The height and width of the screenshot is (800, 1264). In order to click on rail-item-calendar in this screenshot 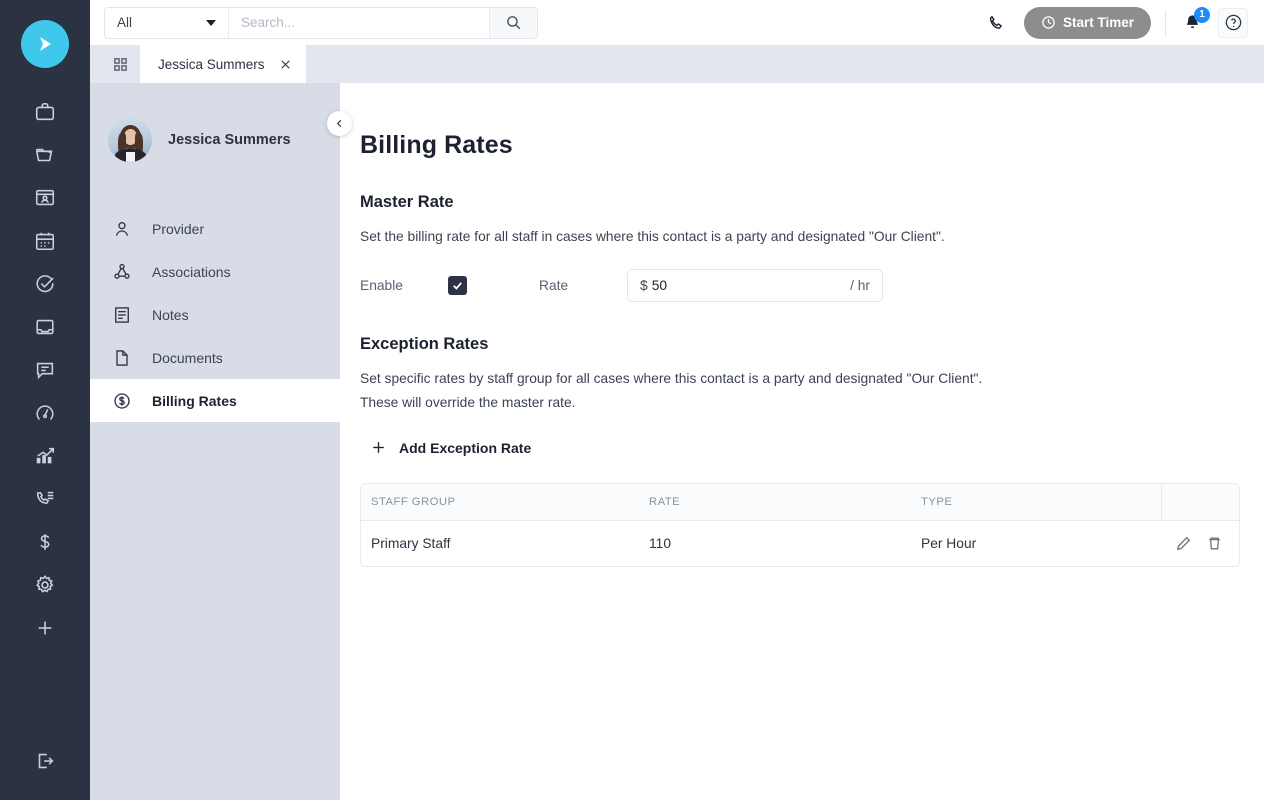, I will do `click(45, 240)`.